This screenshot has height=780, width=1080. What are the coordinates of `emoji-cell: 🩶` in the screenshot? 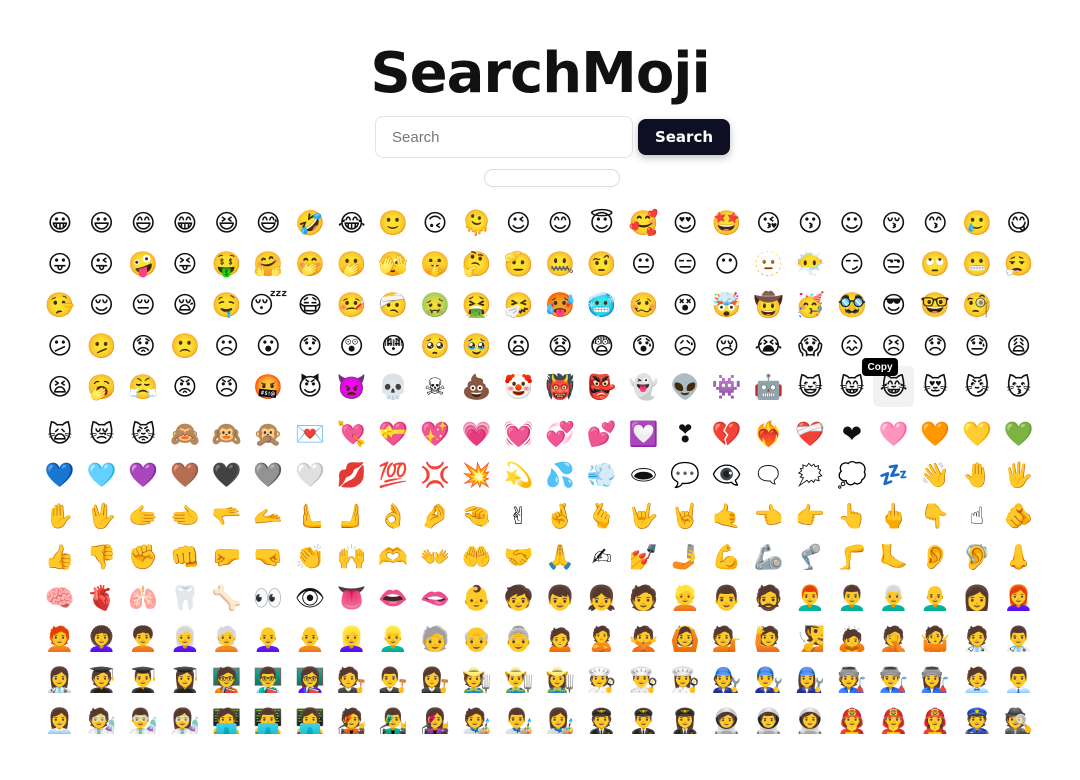 It's located at (268, 474).